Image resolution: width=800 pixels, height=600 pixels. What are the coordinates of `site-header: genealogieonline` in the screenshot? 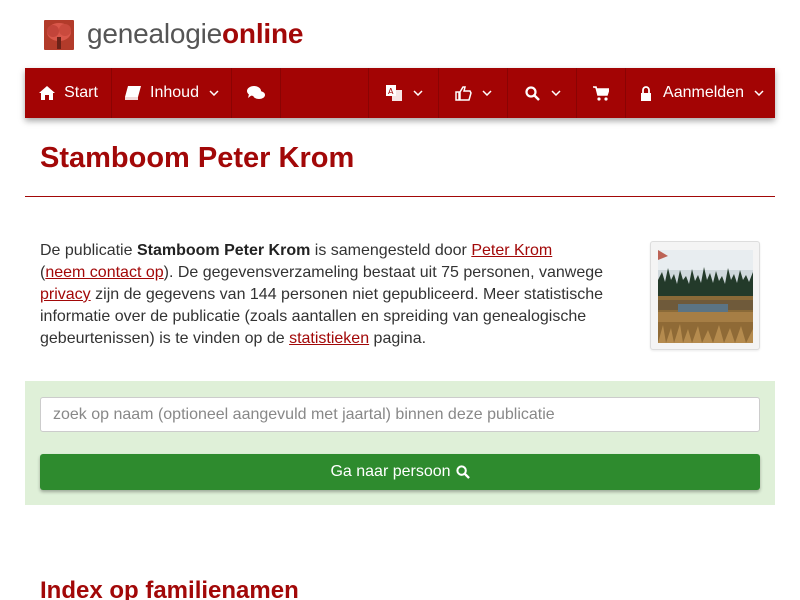 It's located at (400, 34).